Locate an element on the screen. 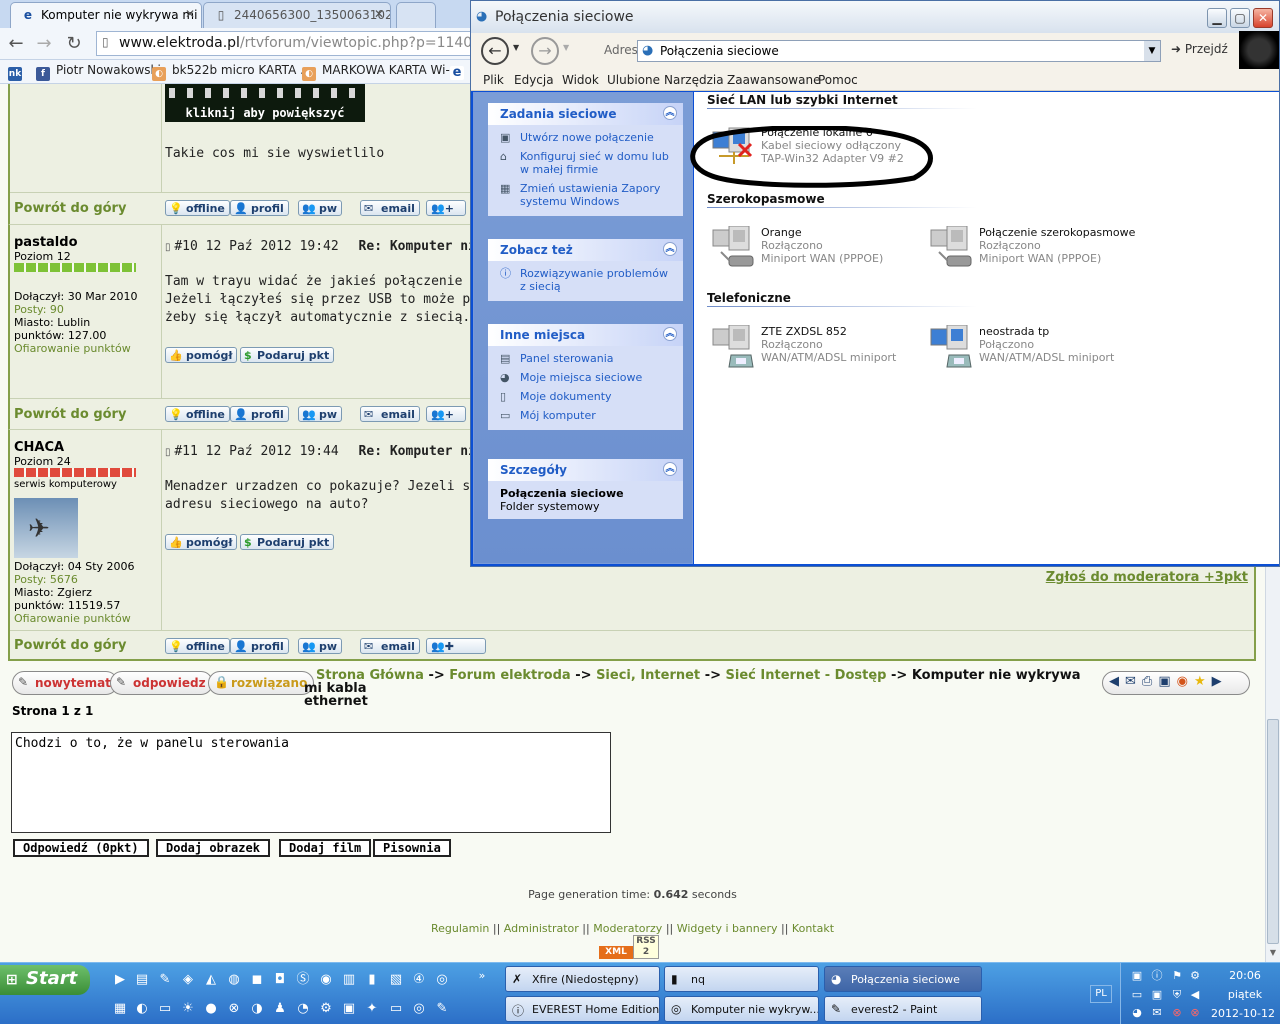 The image size is (1280, 1024). pencil-icon: ✎ is located at coordinates (165, 980).